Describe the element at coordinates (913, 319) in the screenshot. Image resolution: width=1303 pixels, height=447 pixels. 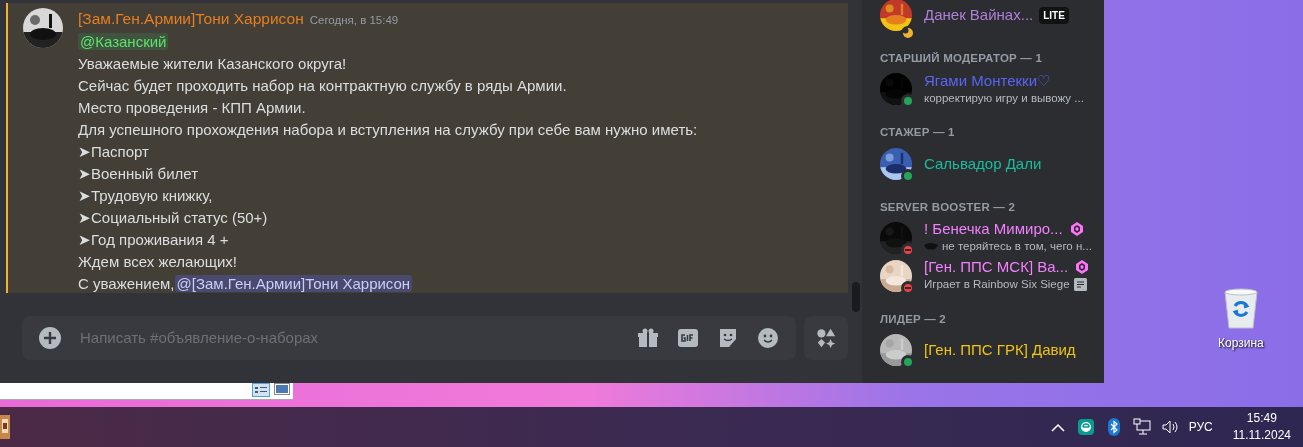
I see `group-header: ЛИДЕР — 2` at that location.